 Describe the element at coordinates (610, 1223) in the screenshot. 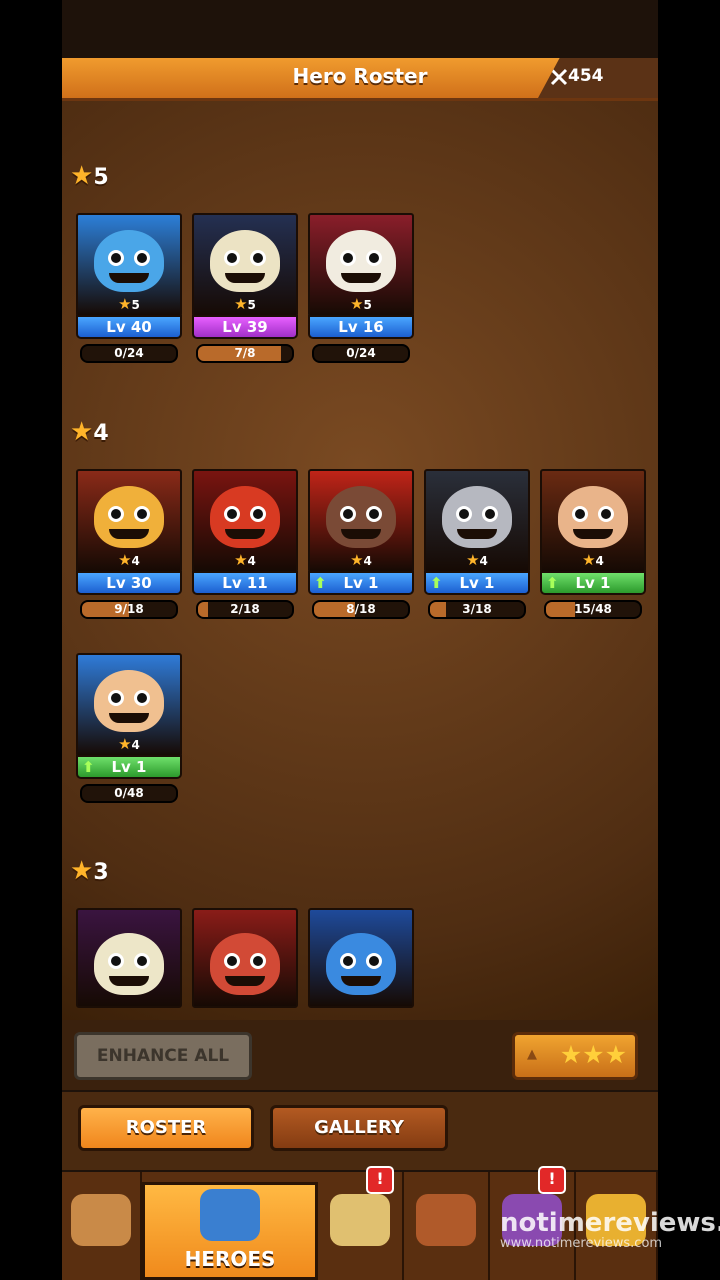

I see `watermark-brand: notimereviews.` at that location.